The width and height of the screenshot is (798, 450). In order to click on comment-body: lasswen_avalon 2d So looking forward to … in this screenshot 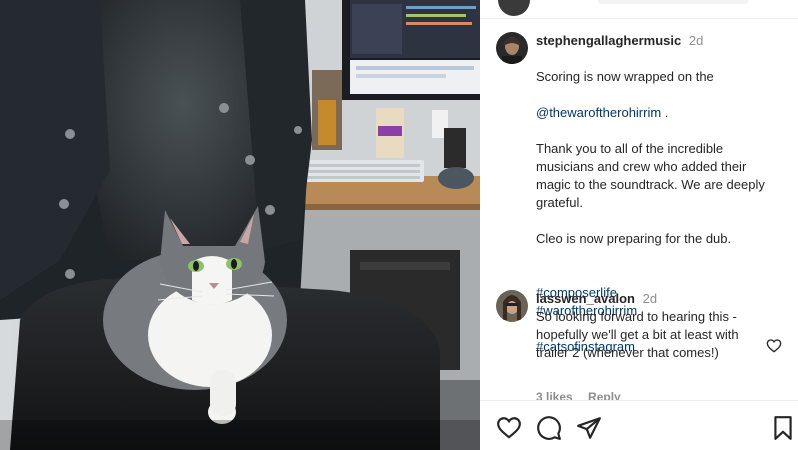, I will do `click(652, 326)`.